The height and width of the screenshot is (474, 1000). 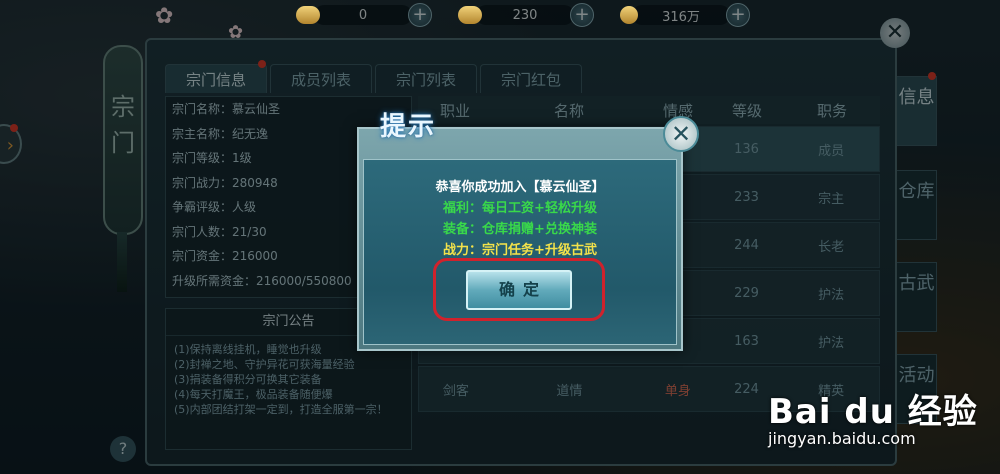 I want to click on highlight-annotation, so click(x=519, y=289).